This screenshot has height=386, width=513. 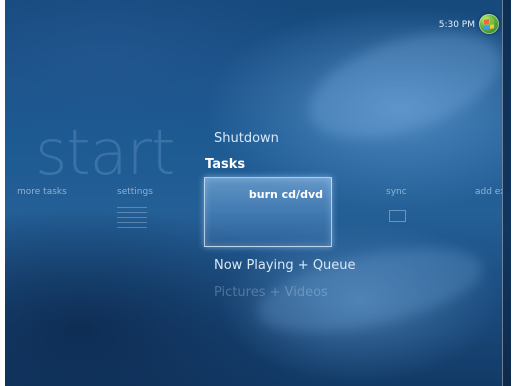 I want to click on windows-orb-icon, so click(x=489, y=24).